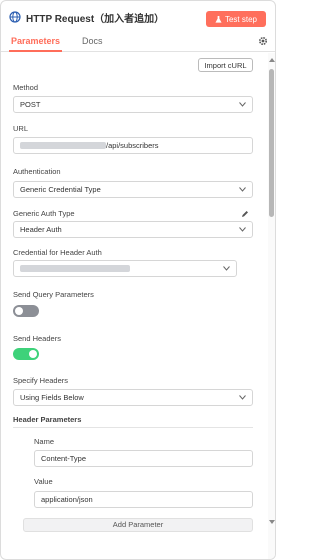  Describe the element at coordinates (37, 338) in the screenshot. I see `send-headers-label: Send Headers` at that location.